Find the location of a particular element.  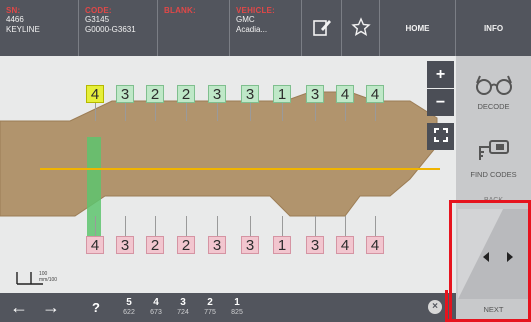

top-cut-6: 3 is located at coordinates (250, 94).